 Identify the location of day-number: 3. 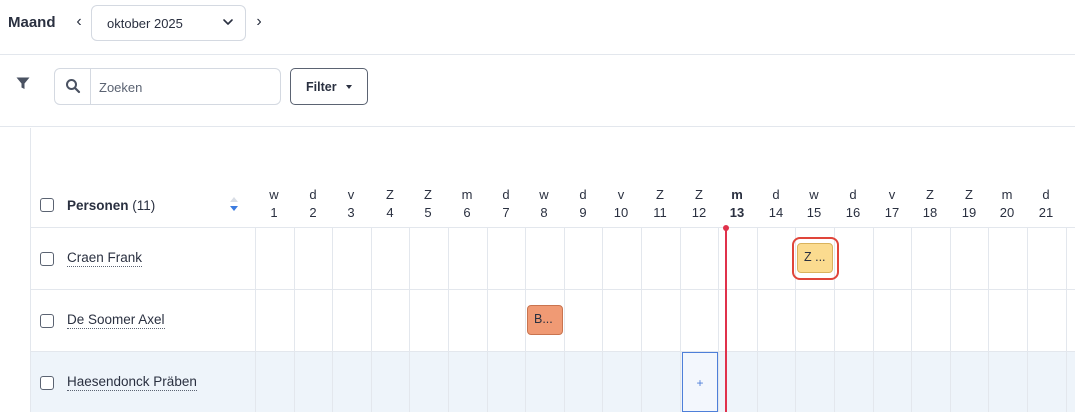
(351, 212).